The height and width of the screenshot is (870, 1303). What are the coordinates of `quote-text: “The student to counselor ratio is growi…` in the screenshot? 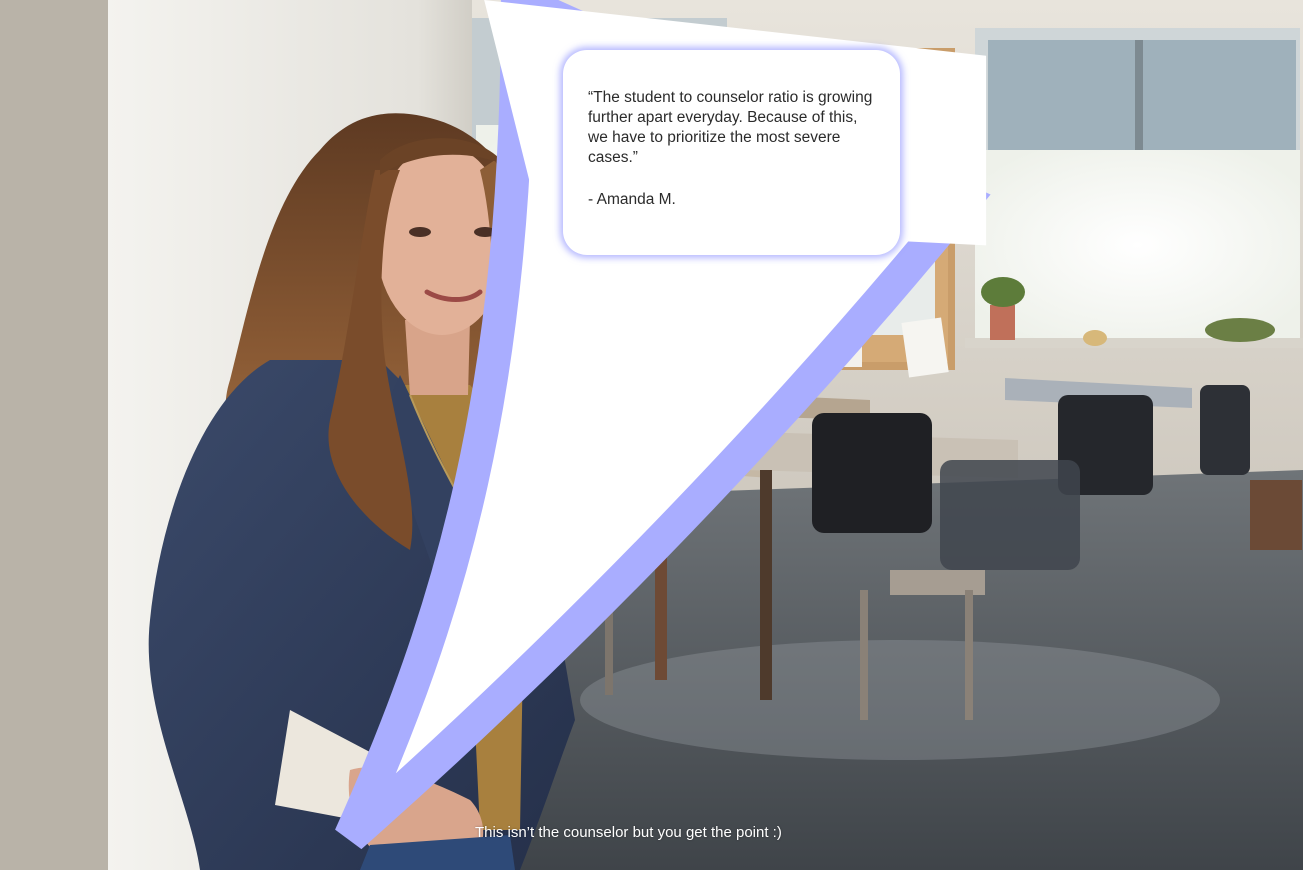 It's located at (730, 127).